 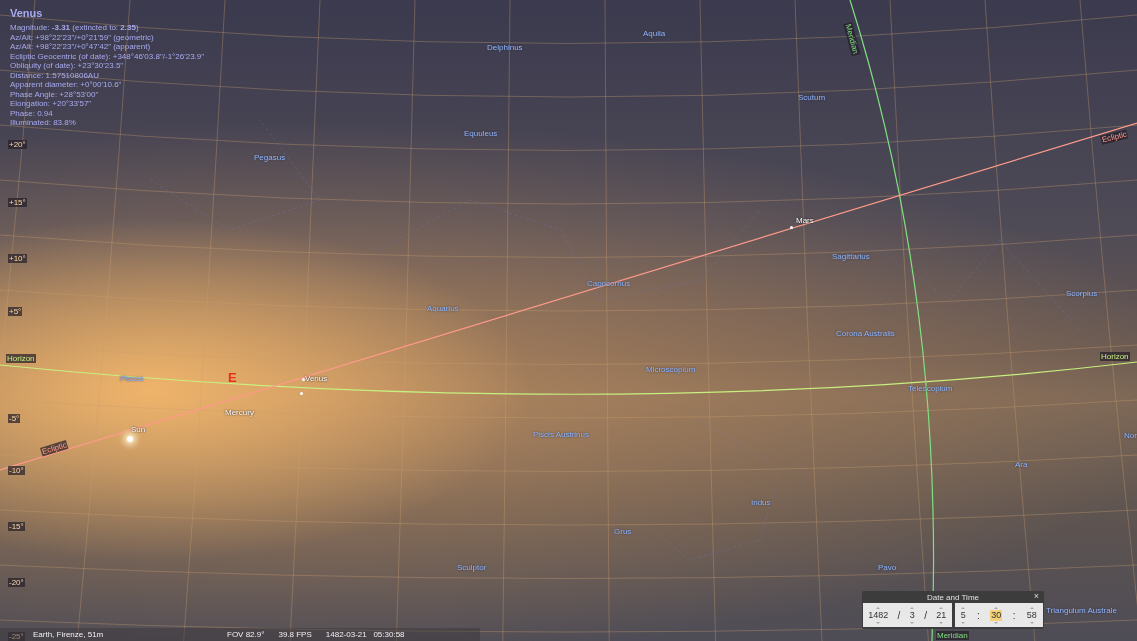 I want to click on constellation-label: Triangulum Australe, so click(x=1081, y=610).